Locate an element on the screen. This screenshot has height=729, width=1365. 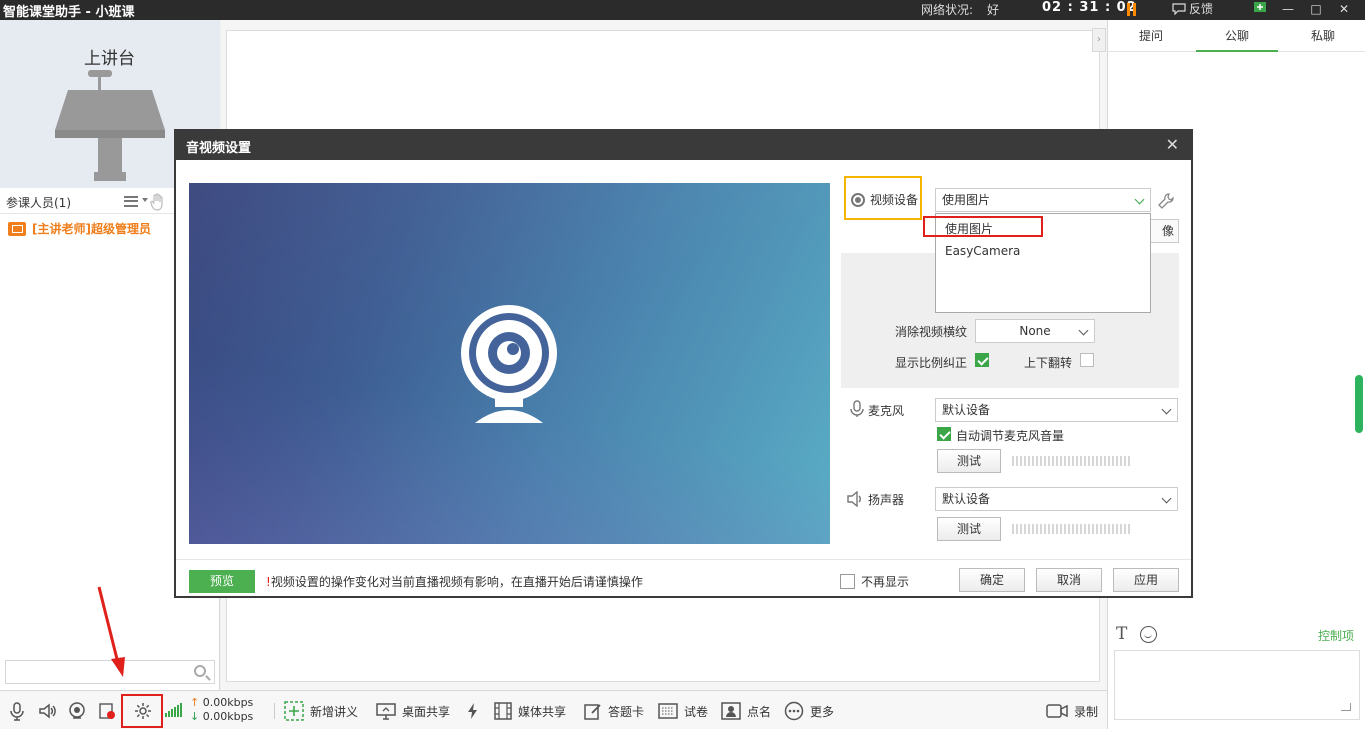
flip-label: 上下翻转 is located at coordinates (1048, 363).